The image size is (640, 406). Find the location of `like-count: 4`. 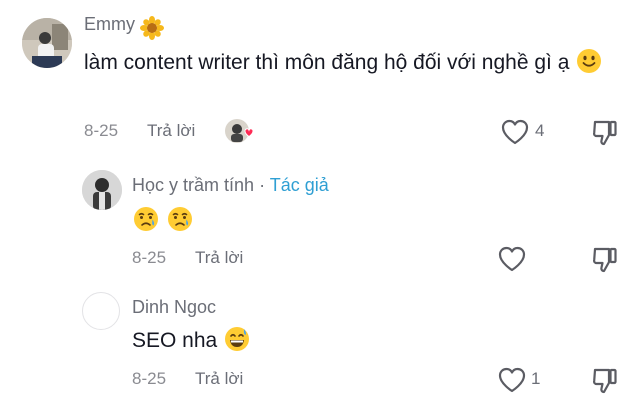

like-count: 4 is located at coordinates (539, 131).